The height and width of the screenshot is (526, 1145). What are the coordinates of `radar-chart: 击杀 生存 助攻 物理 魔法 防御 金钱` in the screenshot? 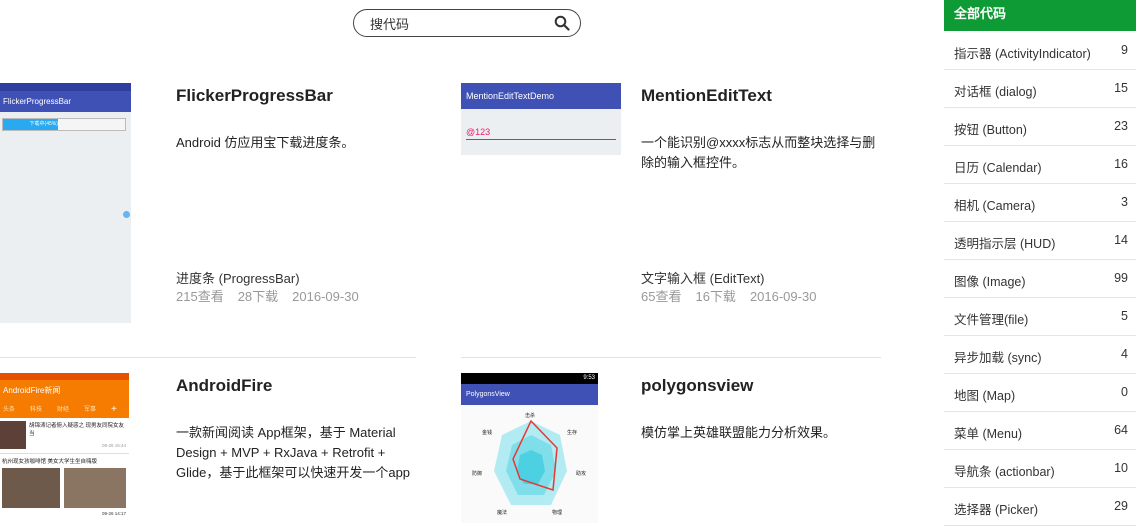 It's located at (529, 464).